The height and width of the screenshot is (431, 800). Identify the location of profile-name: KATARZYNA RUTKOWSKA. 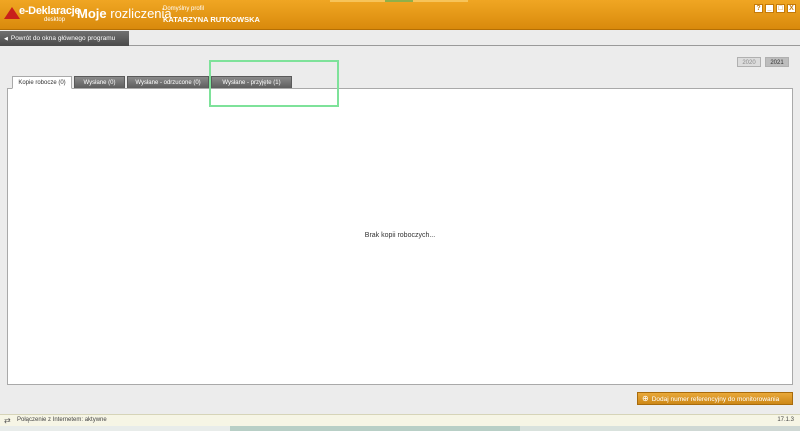
(211, 19).